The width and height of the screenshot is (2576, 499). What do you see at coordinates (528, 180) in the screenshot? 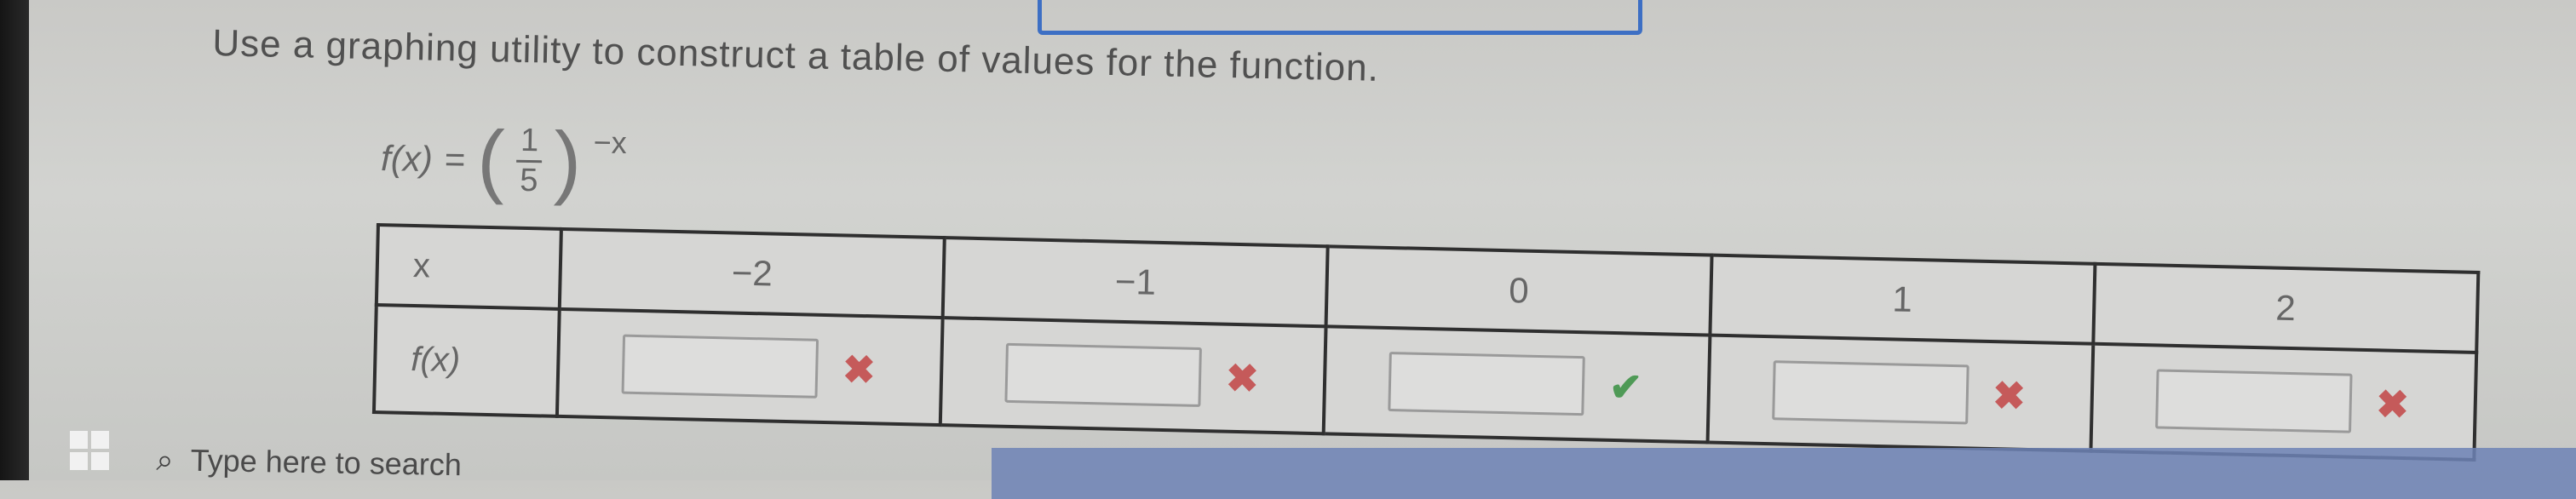
I see `fraction-denominator: 5` at bounding box center [528, 180].